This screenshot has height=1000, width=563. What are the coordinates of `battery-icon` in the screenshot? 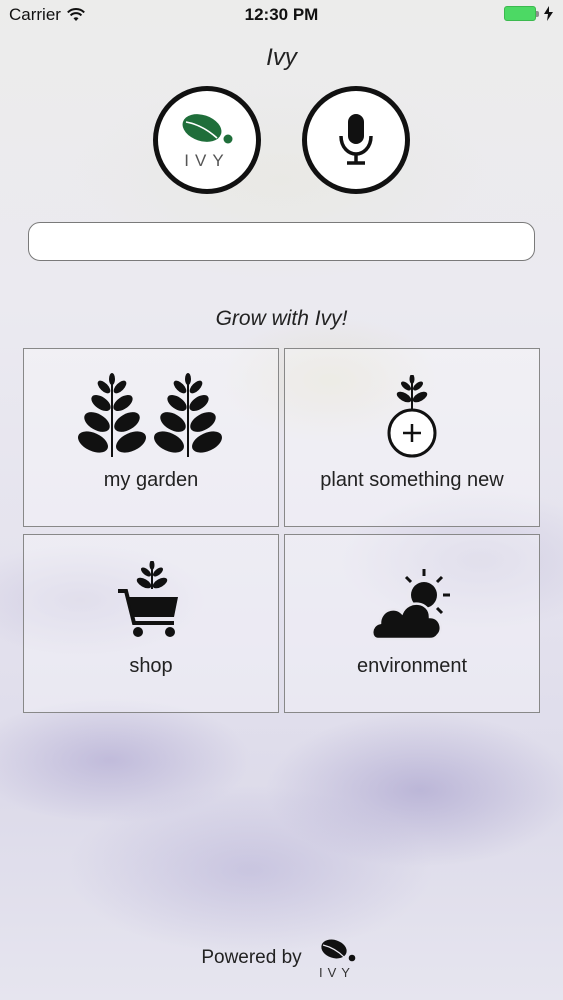 It's located at (521, 13).